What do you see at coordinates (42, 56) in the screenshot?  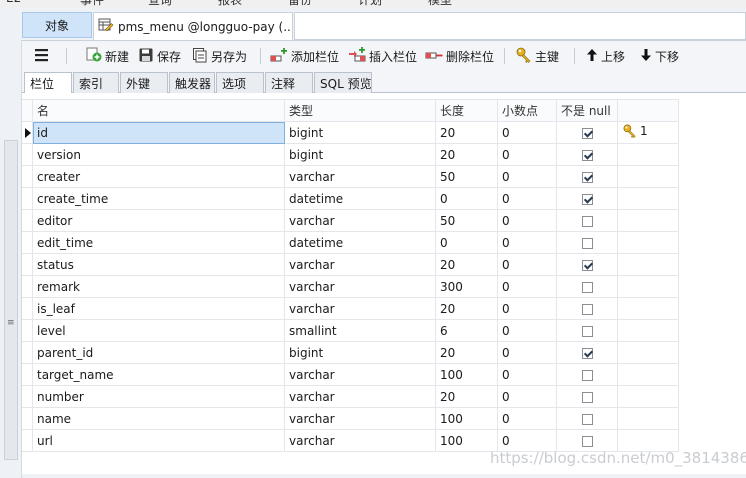 I see `menu-button` at bounding box center [42, 56].